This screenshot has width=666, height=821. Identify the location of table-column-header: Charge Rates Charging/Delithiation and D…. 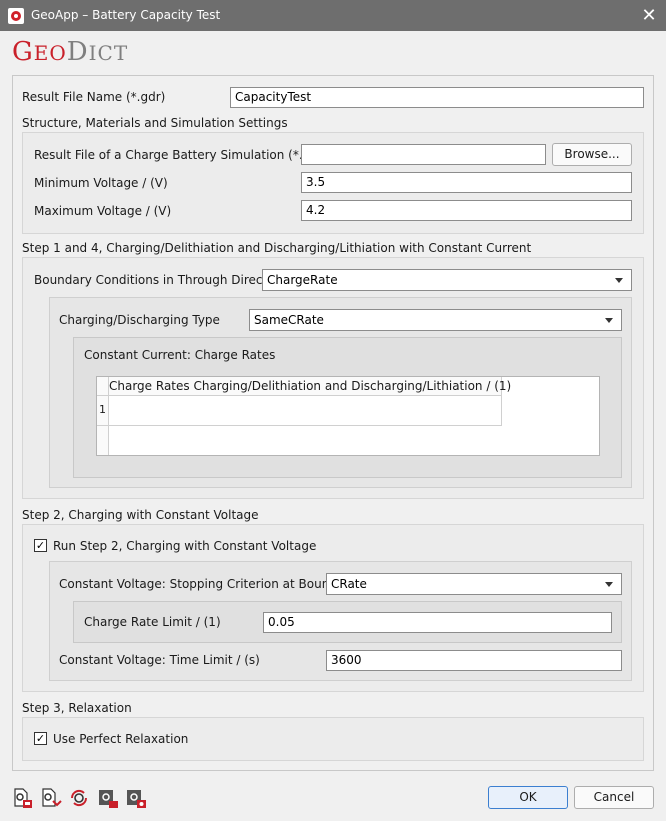
(310, 386).